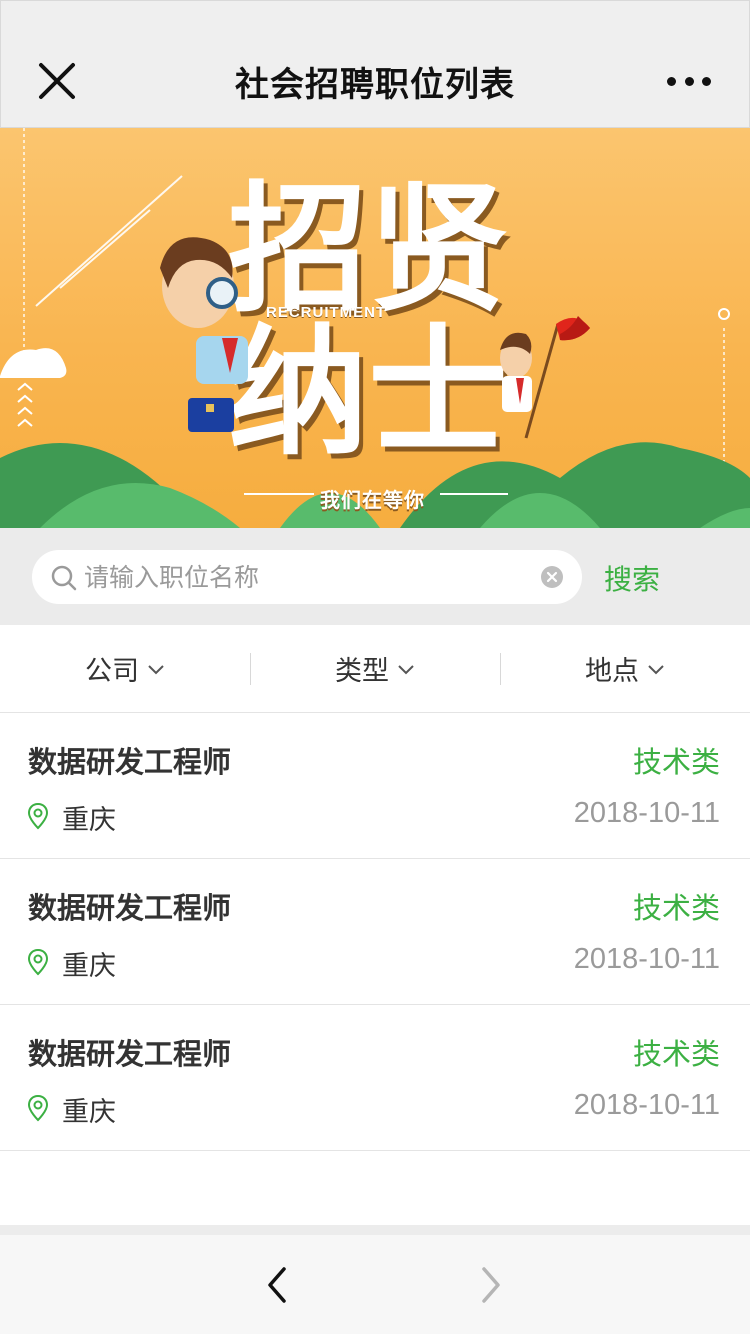 This screenshot has width=750, height=1334. I want to click on search-input, so click(304, 577).